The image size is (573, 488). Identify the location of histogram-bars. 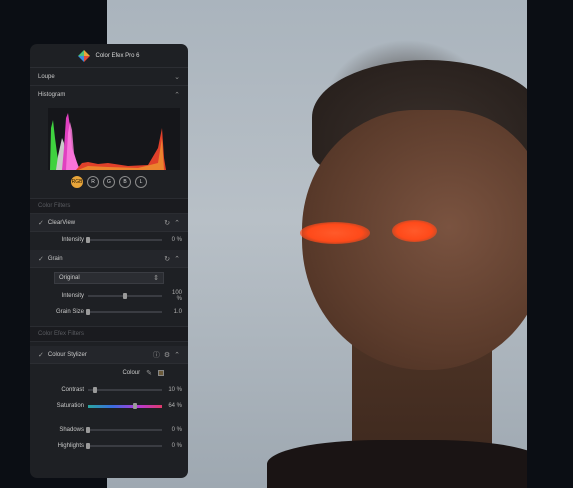
(108, 141).